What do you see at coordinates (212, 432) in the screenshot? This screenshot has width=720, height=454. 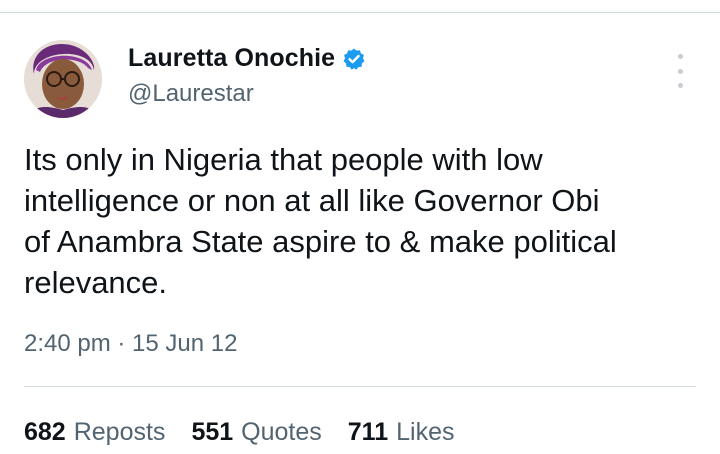 I see `quotes-count: 551` at bounding box center [212, 432].